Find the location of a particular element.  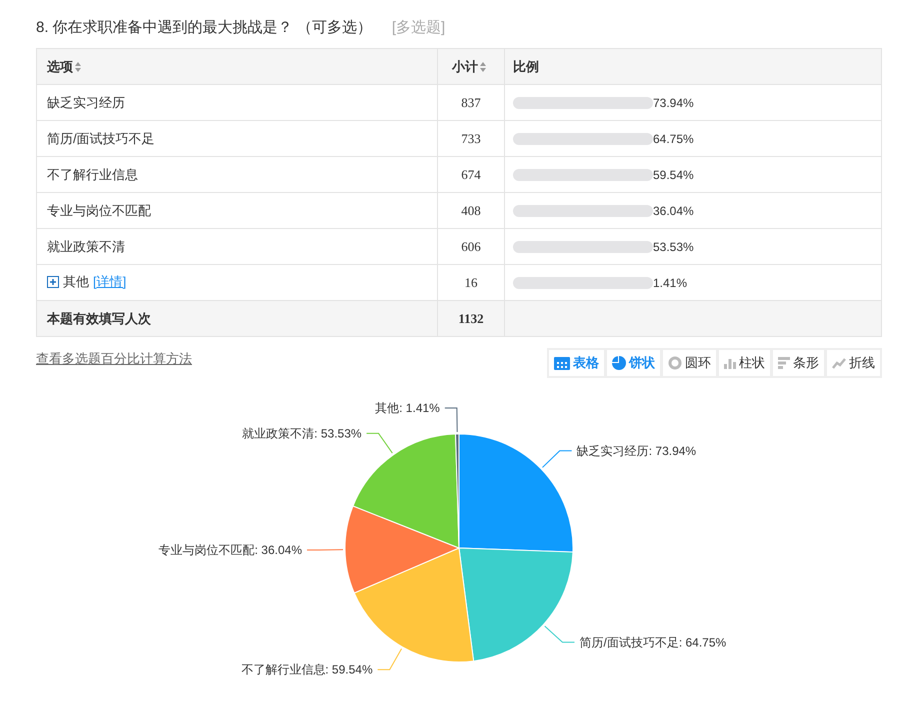

option-label: 缺乏实习经历 is located at coordinates (86, 103).